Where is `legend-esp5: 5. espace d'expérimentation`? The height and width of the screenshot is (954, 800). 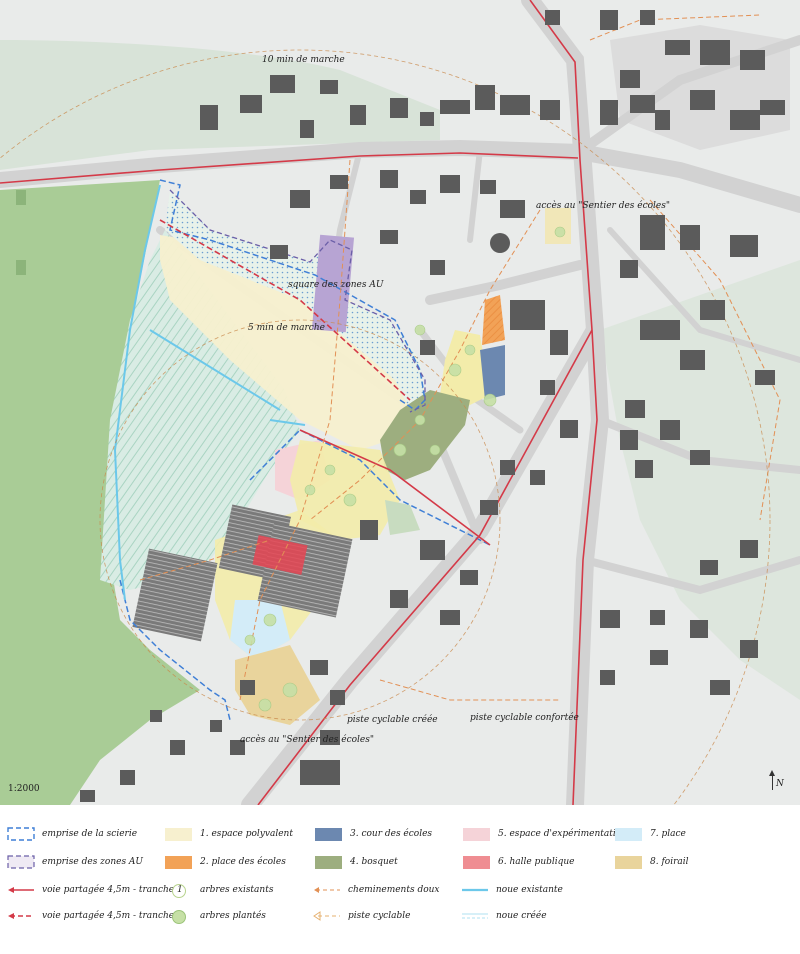
legend-esp5: 5. espace d'expérimentation is located at coordinates (544, 834).